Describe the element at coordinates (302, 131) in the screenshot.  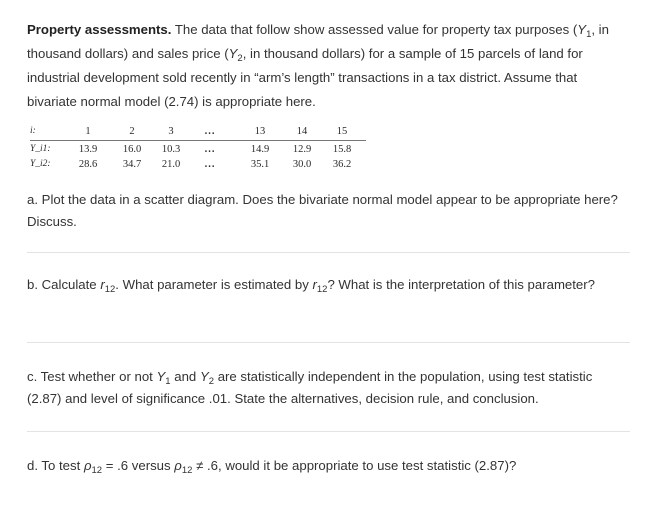
I see `table-cell: 14` at that location.